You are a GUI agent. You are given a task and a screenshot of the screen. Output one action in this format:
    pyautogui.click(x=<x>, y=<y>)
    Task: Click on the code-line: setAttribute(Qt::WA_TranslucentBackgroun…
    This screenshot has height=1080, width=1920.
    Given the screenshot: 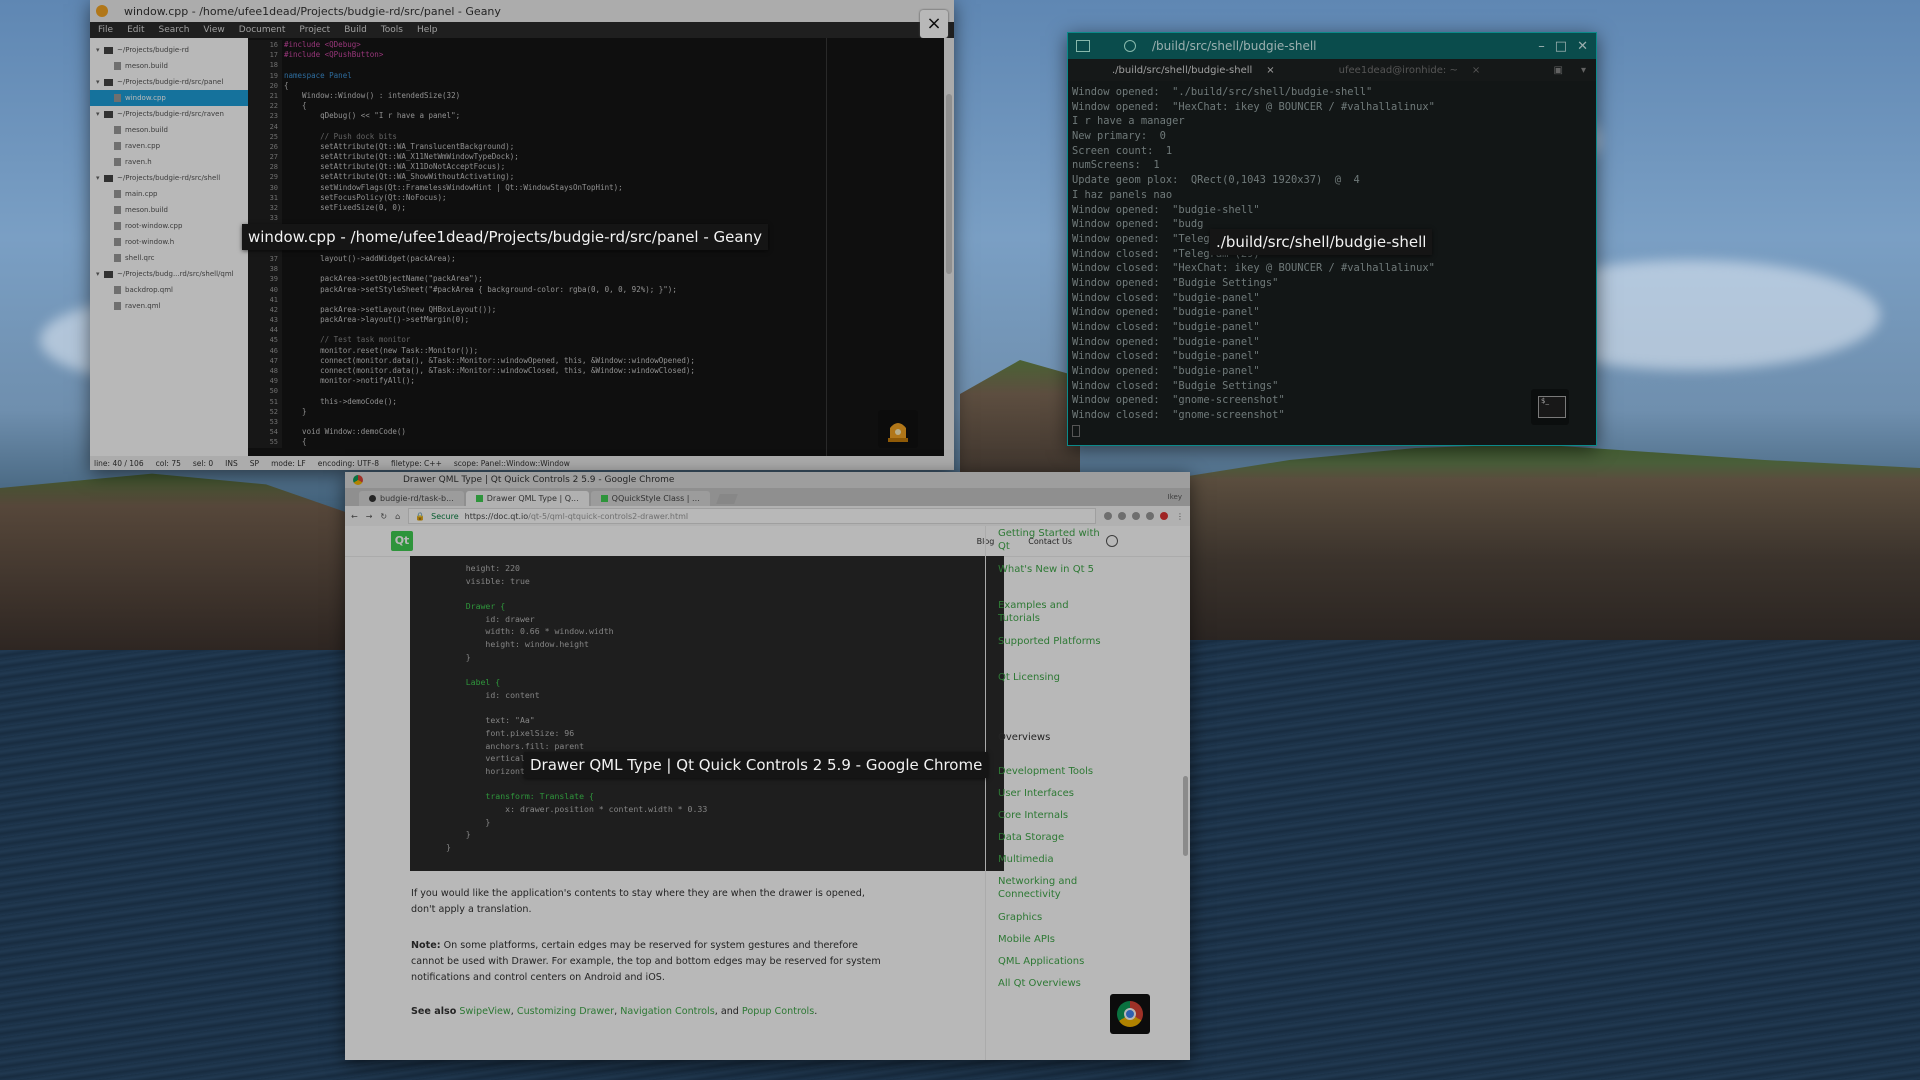 What is the action you would take?
    pyautogui.click(x=619, y=147)
    